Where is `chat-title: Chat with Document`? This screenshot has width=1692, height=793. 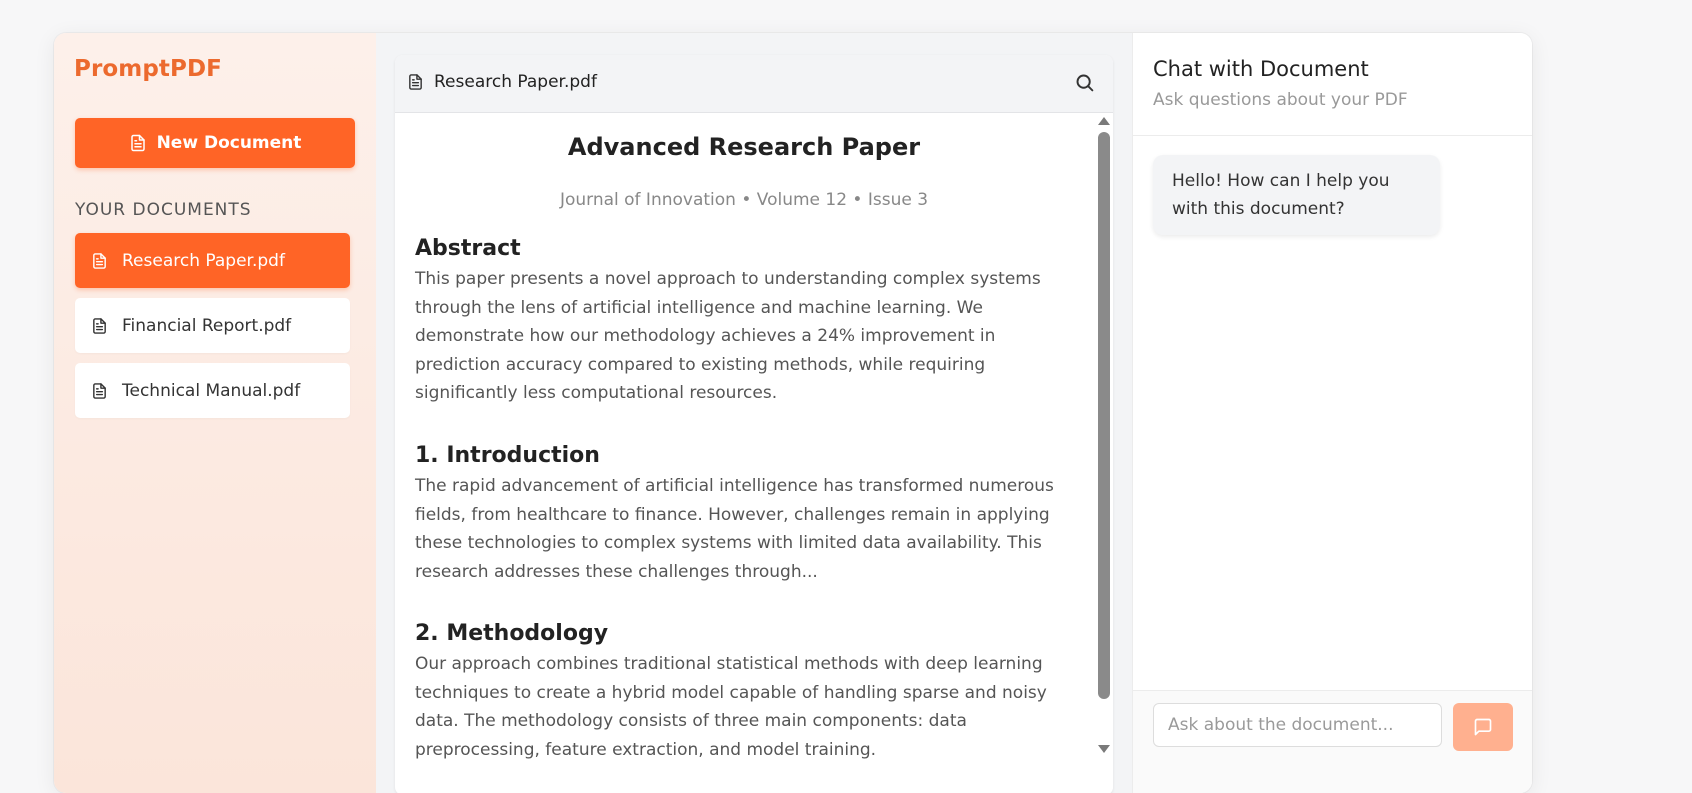 chat-title: Chat with Document is located at coordinates (1261, 69).